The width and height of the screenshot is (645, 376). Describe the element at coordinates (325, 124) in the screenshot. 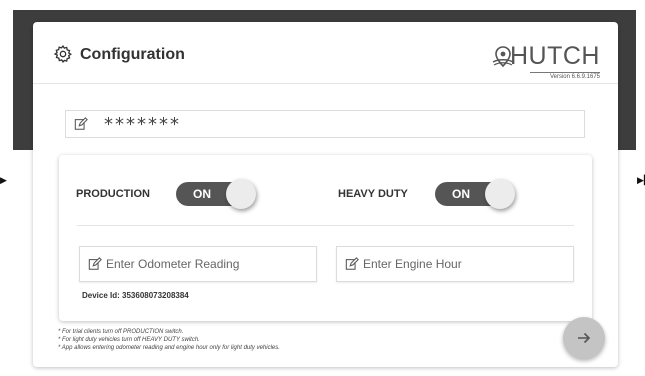

I see `password-field: *******` at that location.